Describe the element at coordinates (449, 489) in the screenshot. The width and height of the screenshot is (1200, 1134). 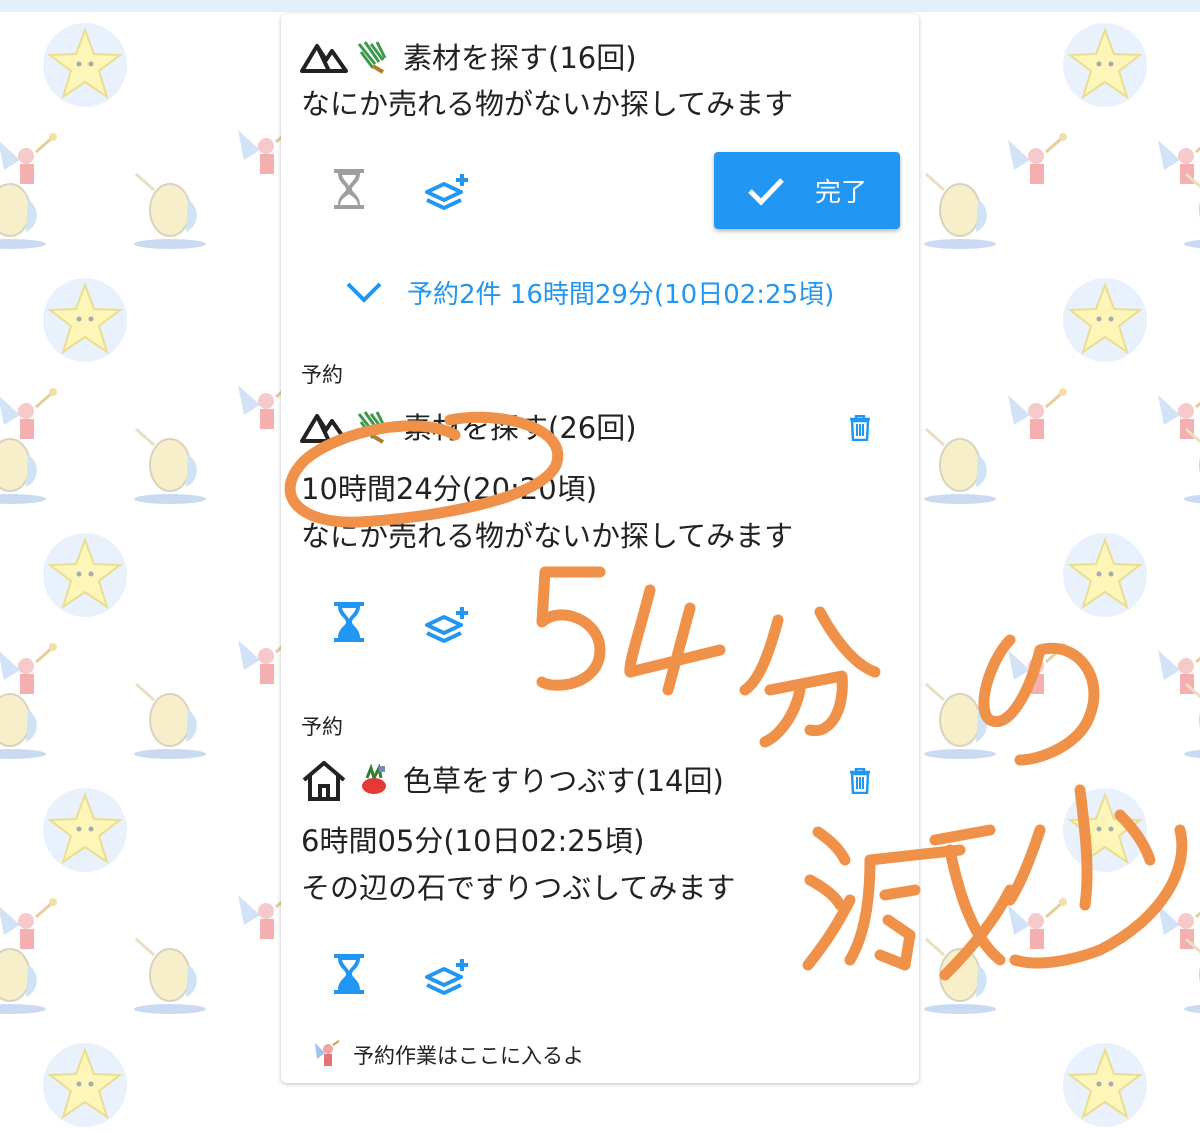
I see `reservation-1-time: 10時間24分(20:20頃)` at that location.